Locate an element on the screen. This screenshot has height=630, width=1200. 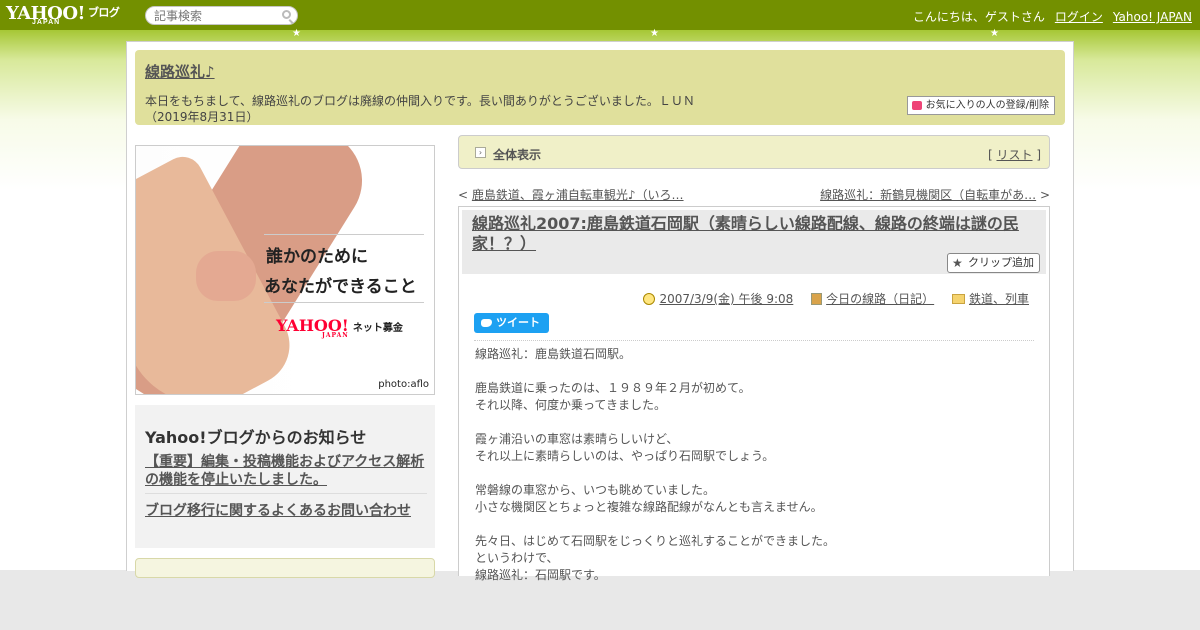
photo-credit: photo:aflo is located at coordinates (403, 384).